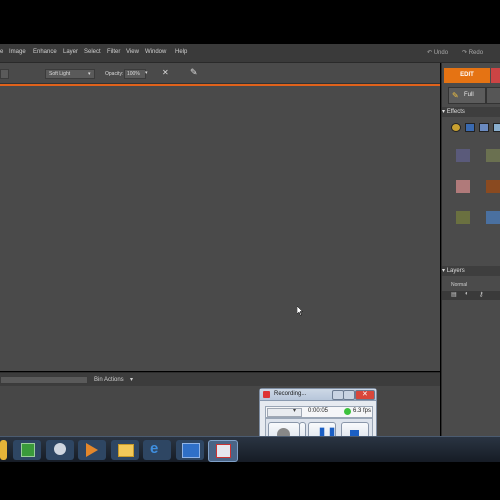  What do you see at coordinates (4, 74) in the screenshot?
I see `tool-preset-dropdown` at bounding box center [4, 74].